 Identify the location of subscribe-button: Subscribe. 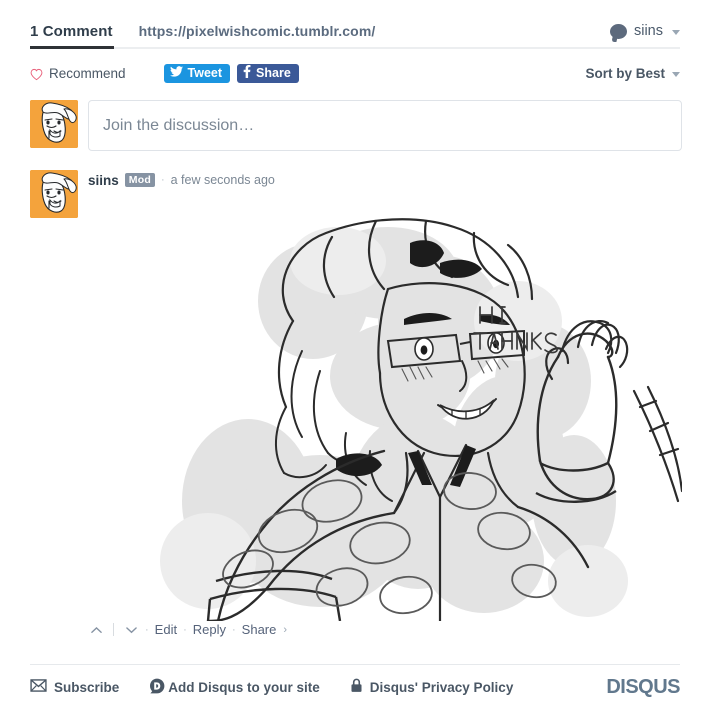
(74, 687).